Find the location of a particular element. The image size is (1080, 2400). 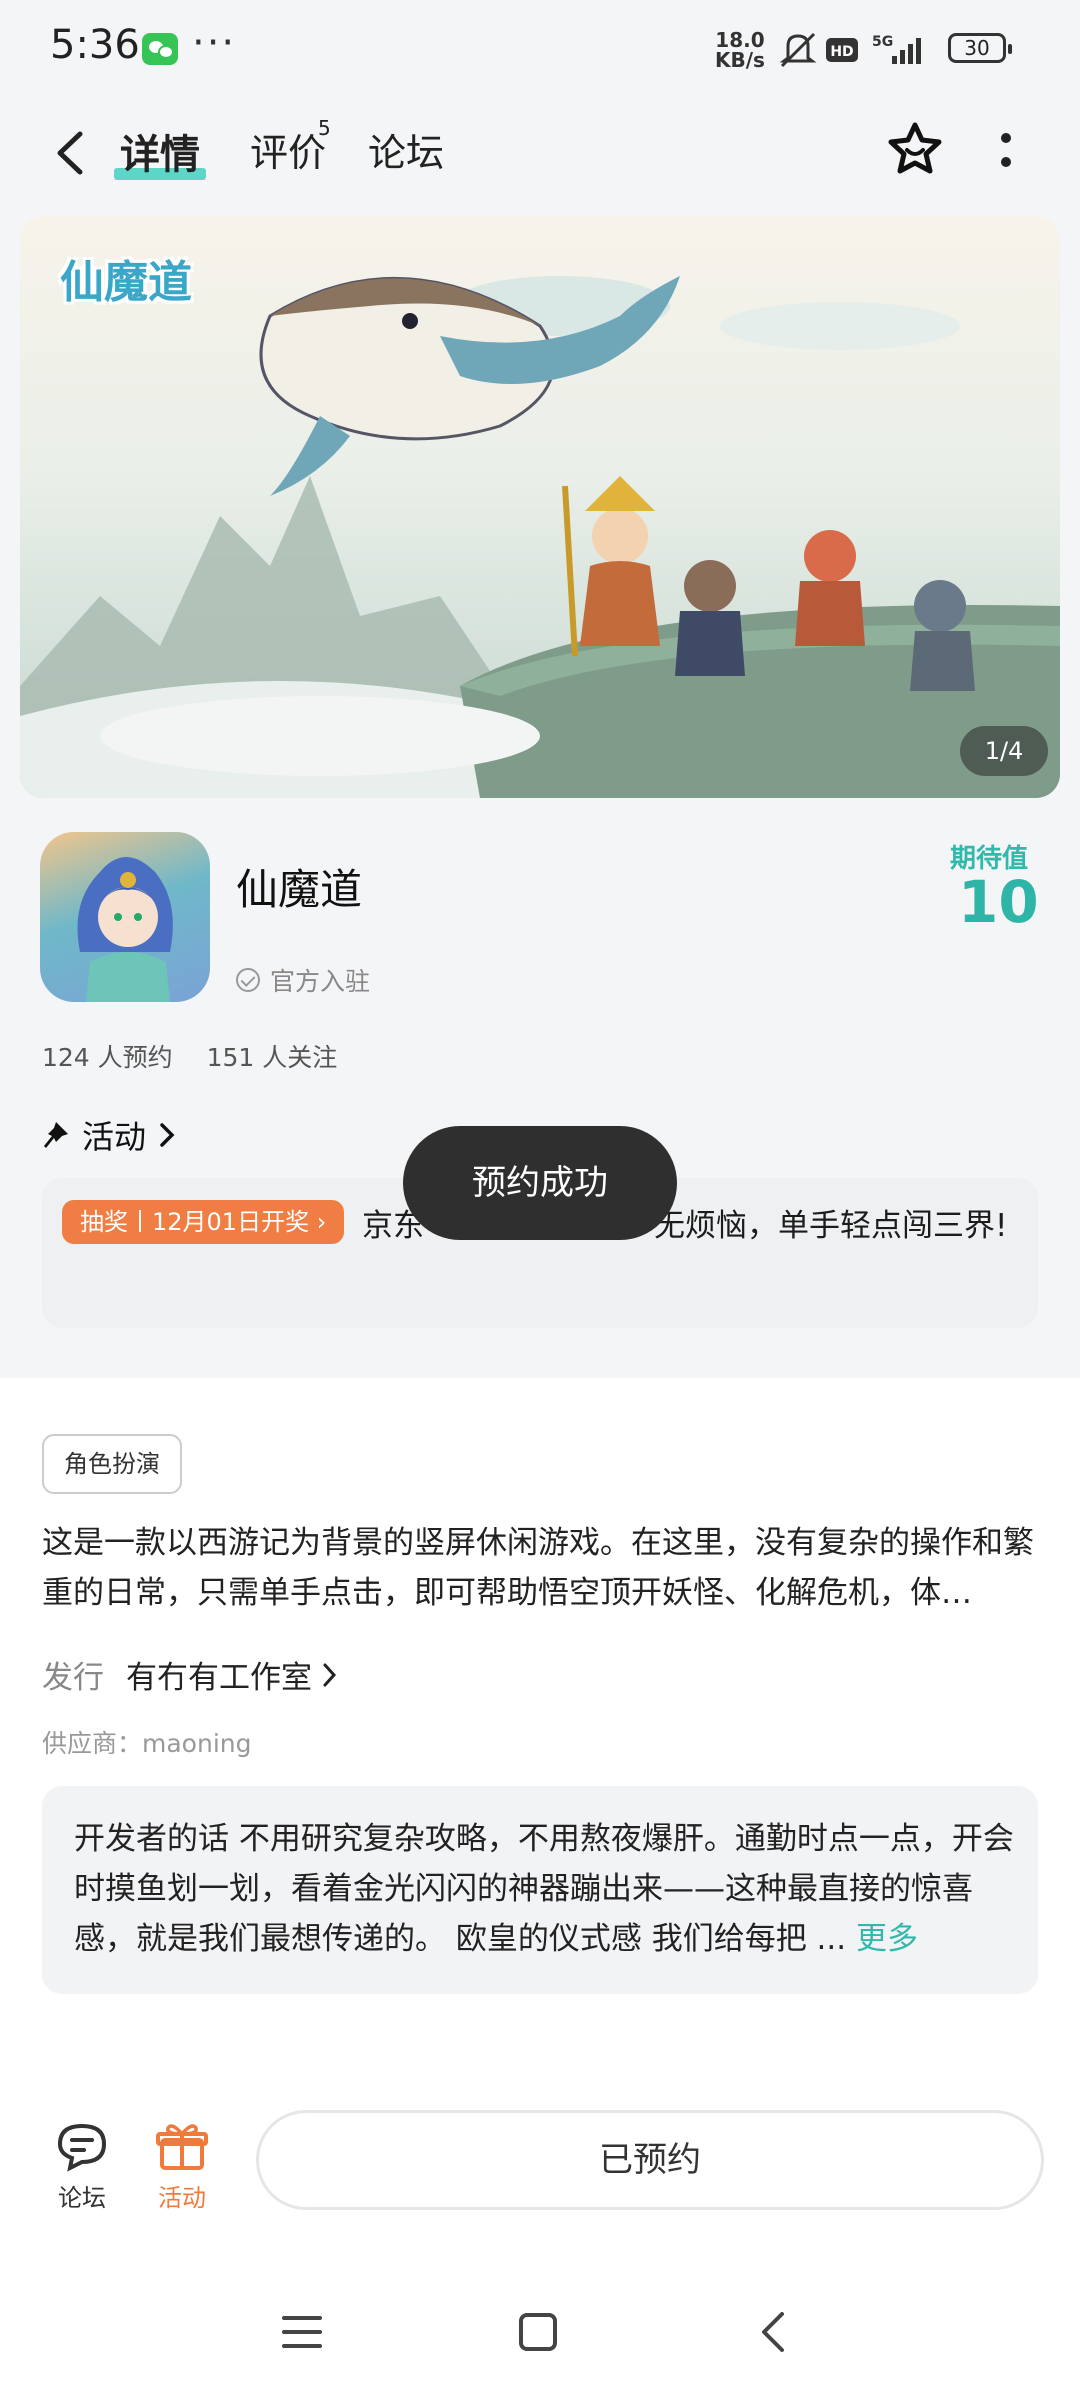

game-app-icon is located at coordinates (125, 917).